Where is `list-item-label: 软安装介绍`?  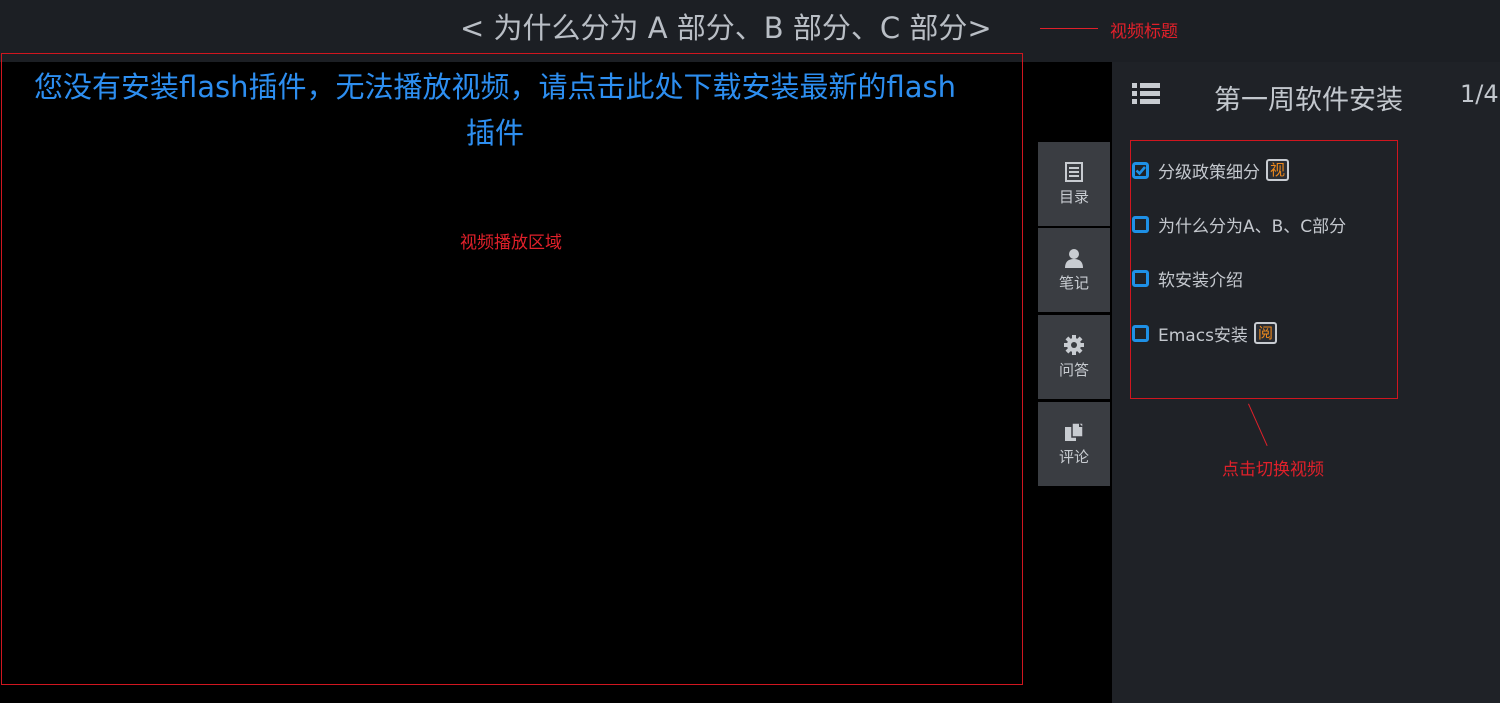 list-item-label: 软安装介绍 is located at coordinates (1200, 280).